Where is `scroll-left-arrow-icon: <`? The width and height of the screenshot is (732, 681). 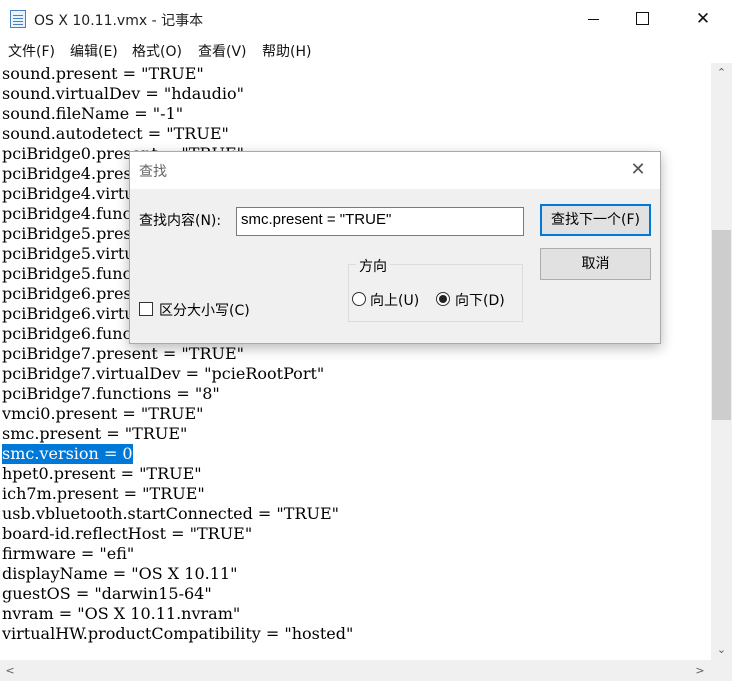
scroll-left-arrow-icon: < is located at coordinates (10, 670).